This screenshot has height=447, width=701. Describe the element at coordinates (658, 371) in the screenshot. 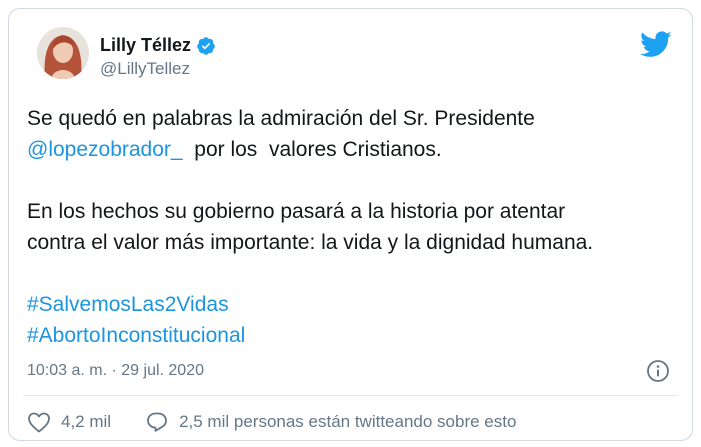

I see `info-icon` at that location.